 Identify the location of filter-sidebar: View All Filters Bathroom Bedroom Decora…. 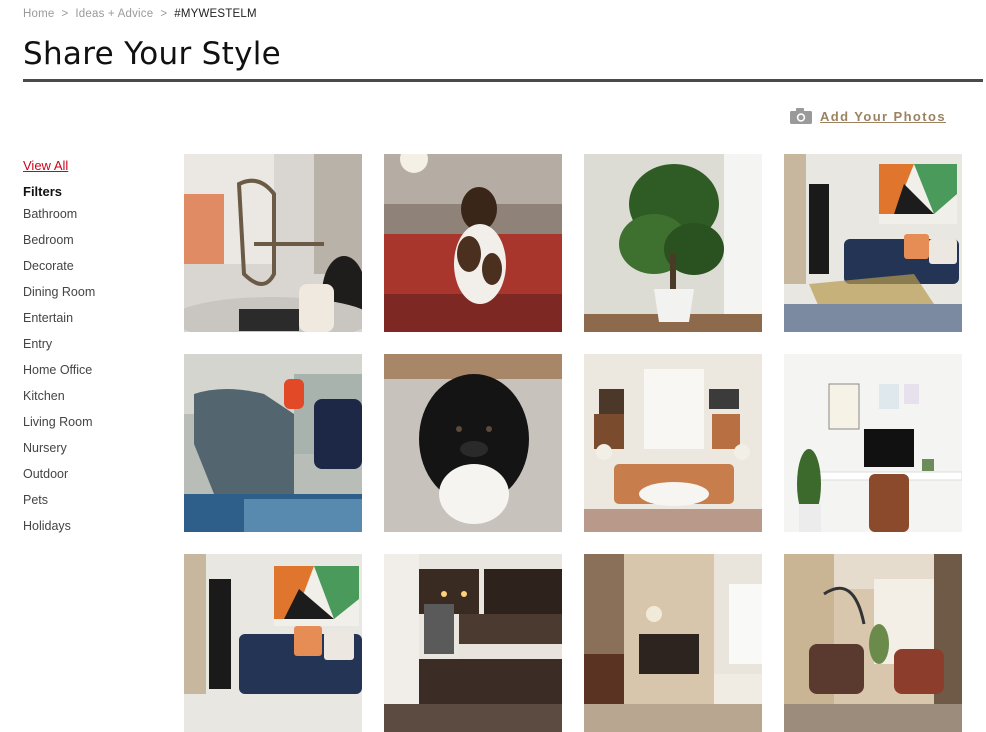
(93, 350).